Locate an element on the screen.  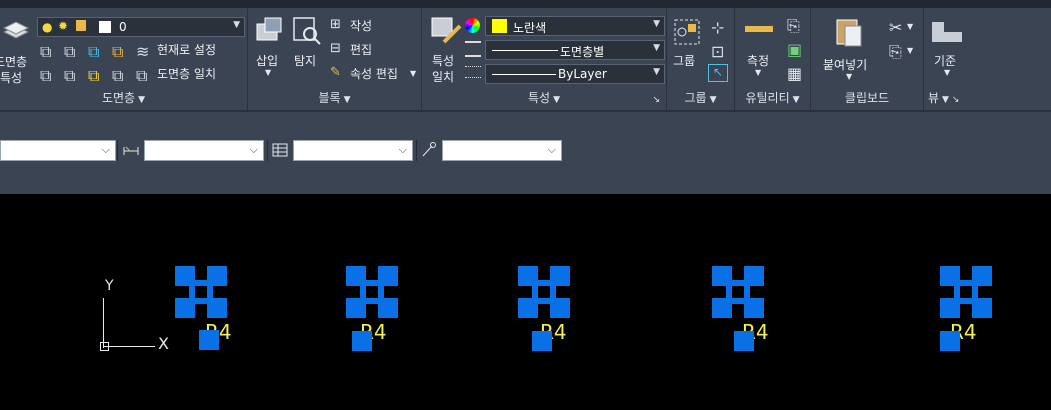
dialog-launcher-icon: ↘ is located at coordinates (656, 100).